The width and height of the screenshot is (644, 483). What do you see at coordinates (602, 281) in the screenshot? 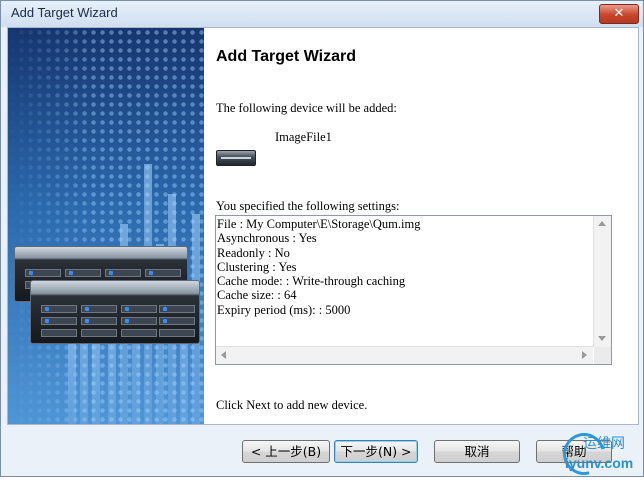
I see `vertical-scrollbar` at bounding box center [602, 281].